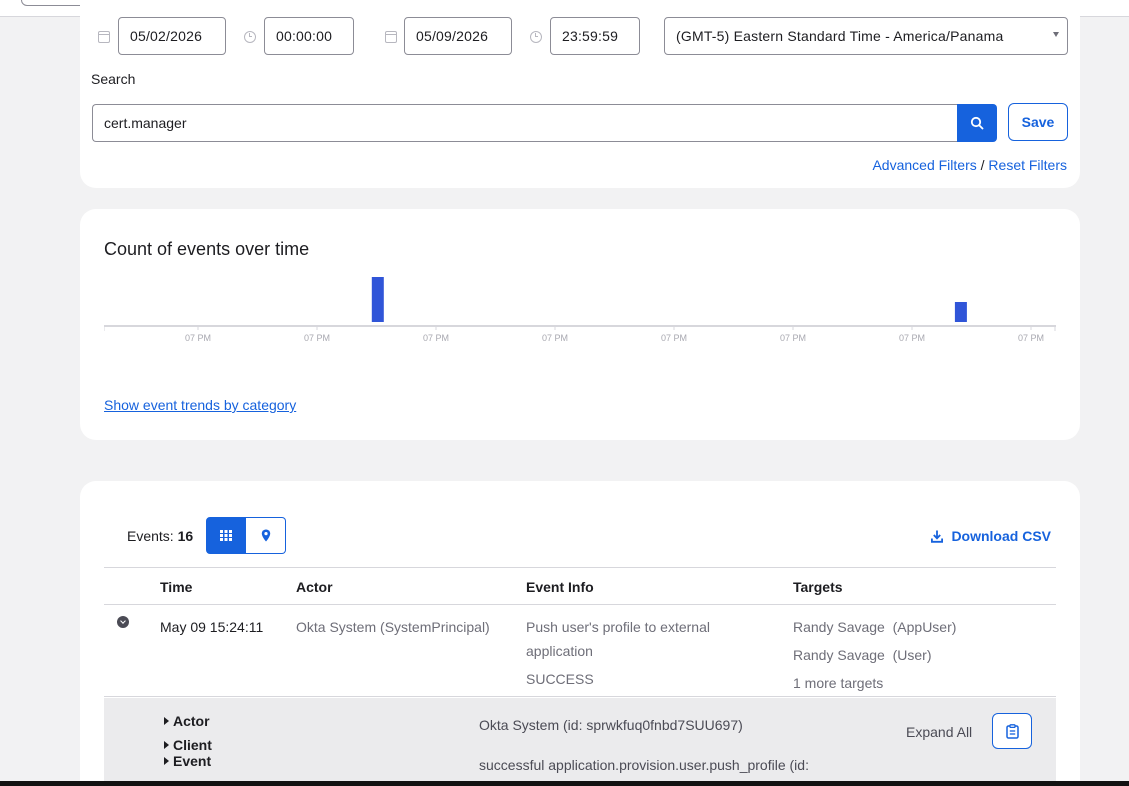 Image resolution: width=1129 pixels, height=786 pixels. I want to click on copy-button, so click(1012, 731).